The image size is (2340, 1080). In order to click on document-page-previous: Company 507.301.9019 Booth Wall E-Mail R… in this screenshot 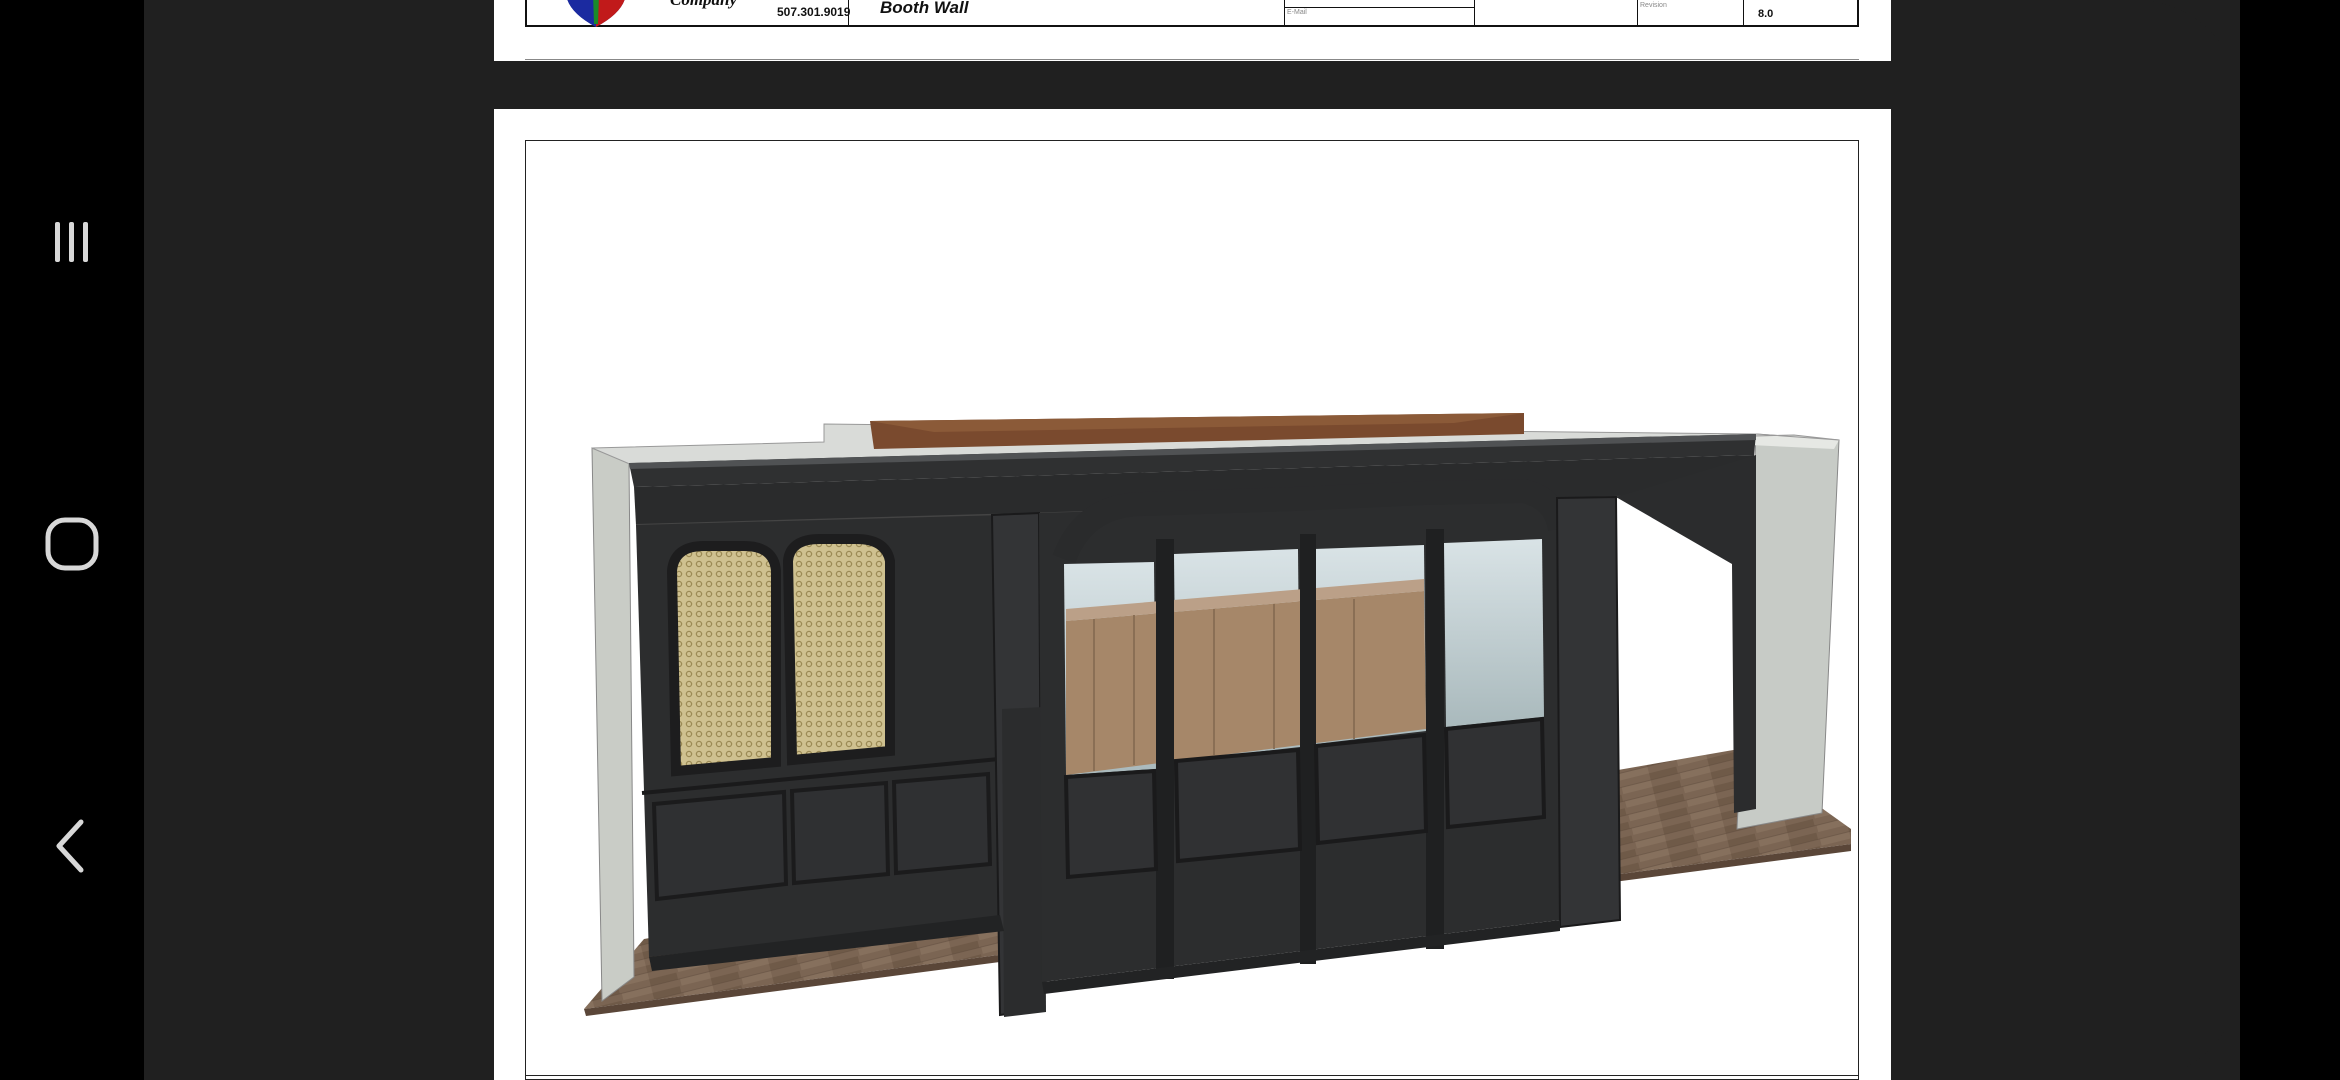, I will do `click(1192, 30)`.